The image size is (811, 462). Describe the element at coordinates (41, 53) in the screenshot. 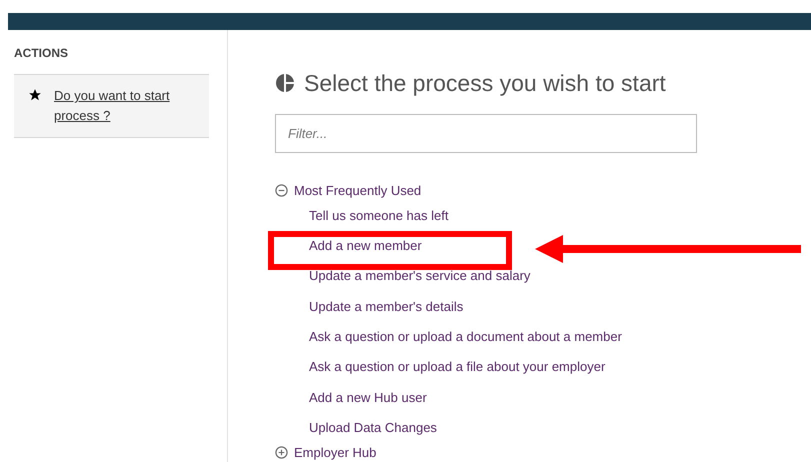

I see `panel-title: ACTIONS` at that location.